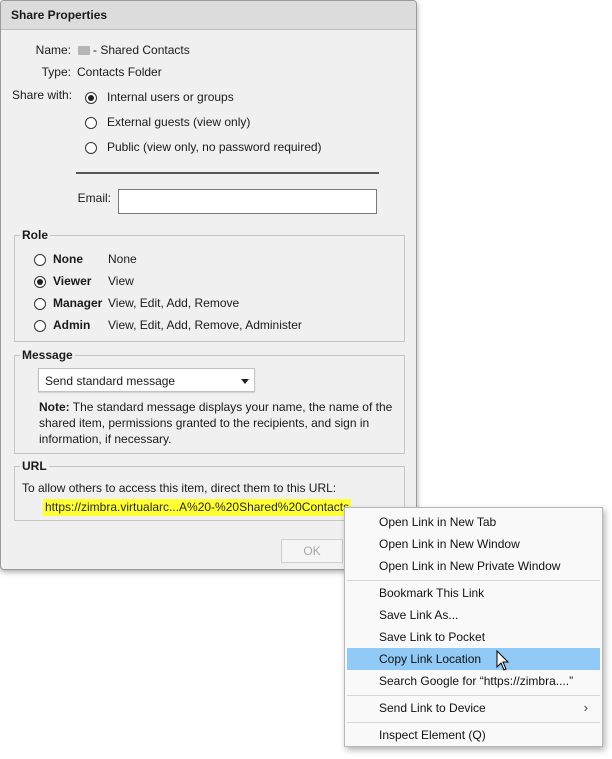  I want to click on name-label: Name:, so click(53, 50).